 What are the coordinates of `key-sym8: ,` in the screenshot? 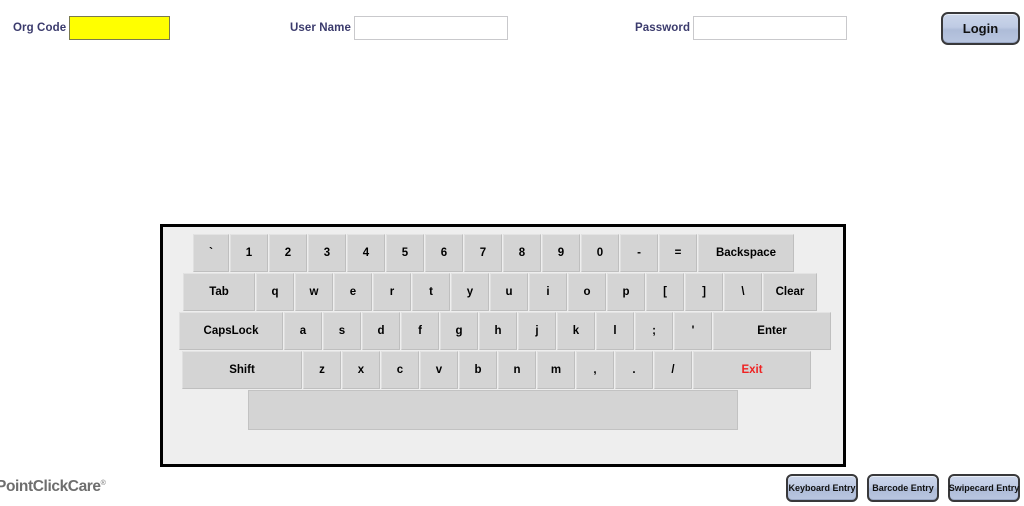 It's located at (595, 370).